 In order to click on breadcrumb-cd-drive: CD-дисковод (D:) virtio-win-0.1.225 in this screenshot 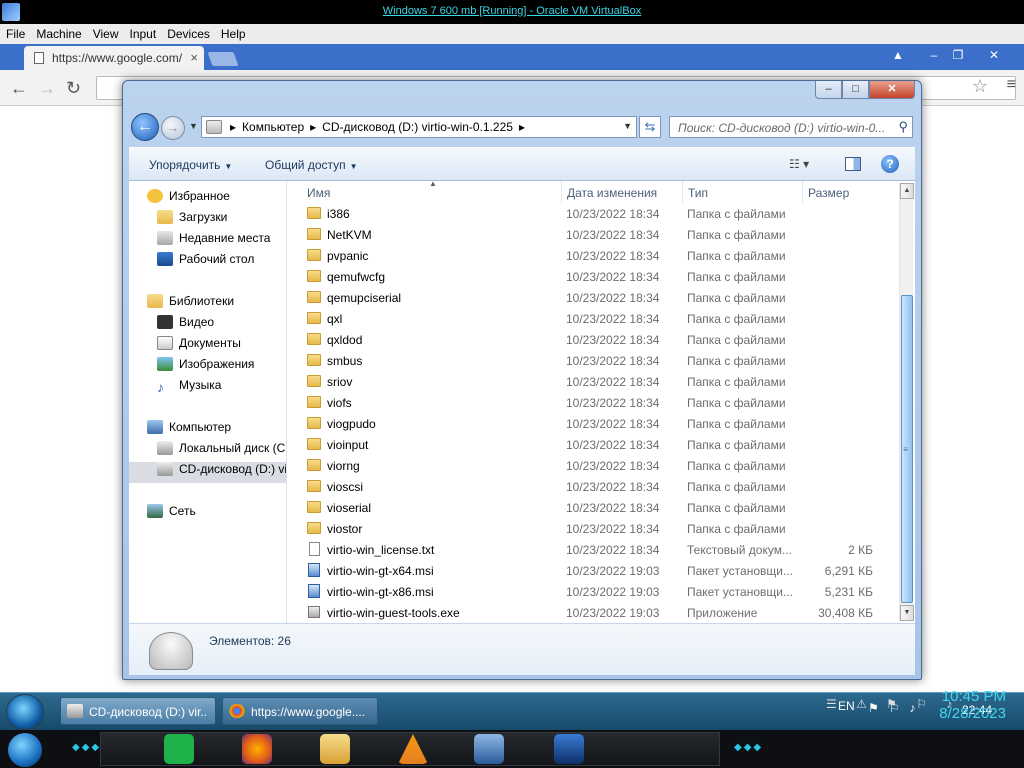, I will do `click(417, 127)`.